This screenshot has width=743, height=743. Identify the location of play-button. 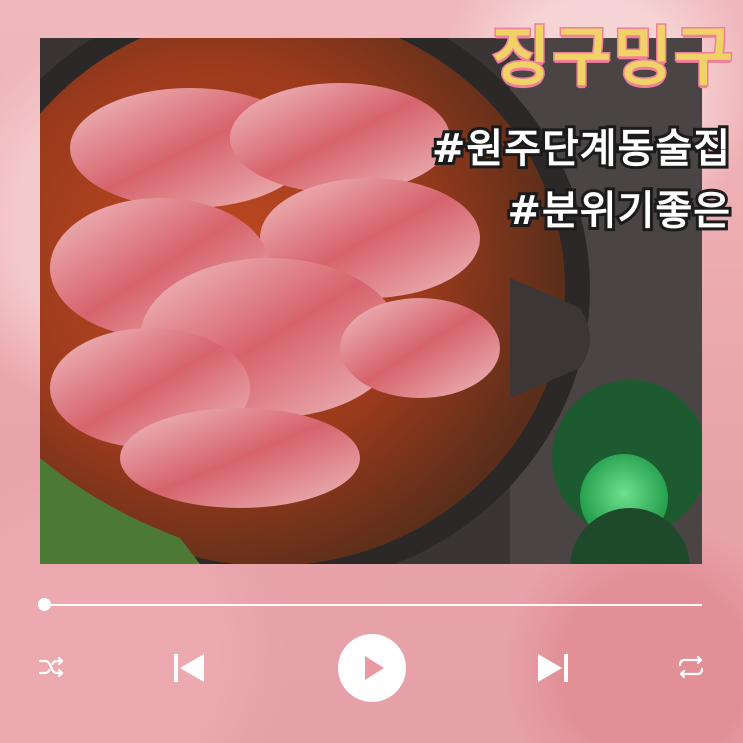
(372, 668).